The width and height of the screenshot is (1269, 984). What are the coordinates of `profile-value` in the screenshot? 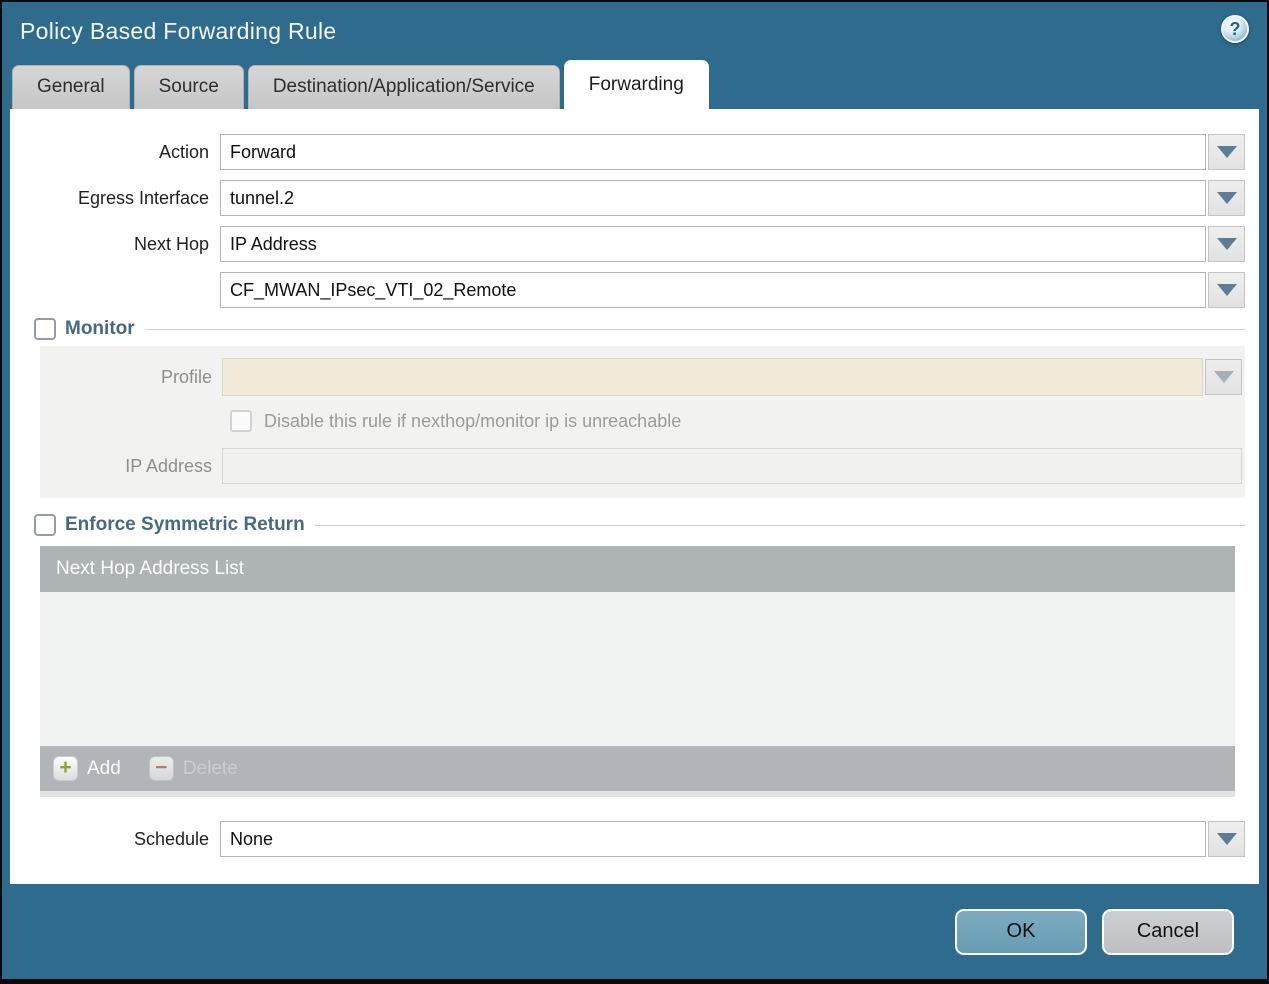 It's located at (712, 377).